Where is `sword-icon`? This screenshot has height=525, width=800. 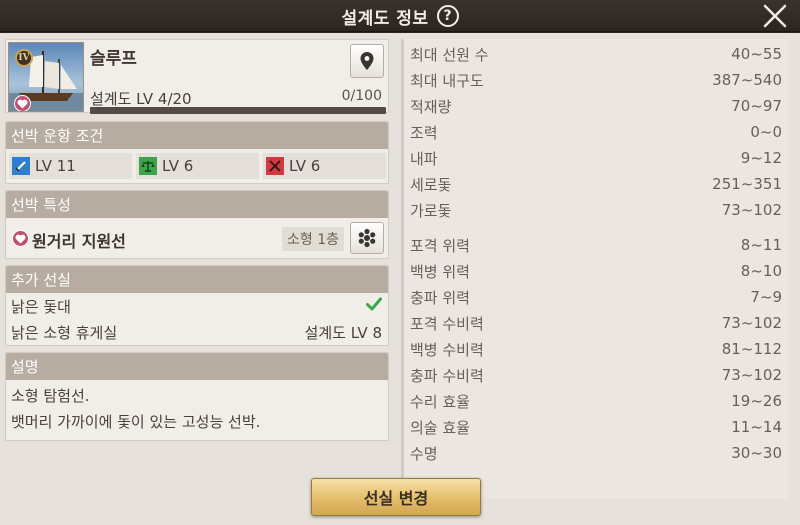
sword-icon is located at coordinates (21, 166).